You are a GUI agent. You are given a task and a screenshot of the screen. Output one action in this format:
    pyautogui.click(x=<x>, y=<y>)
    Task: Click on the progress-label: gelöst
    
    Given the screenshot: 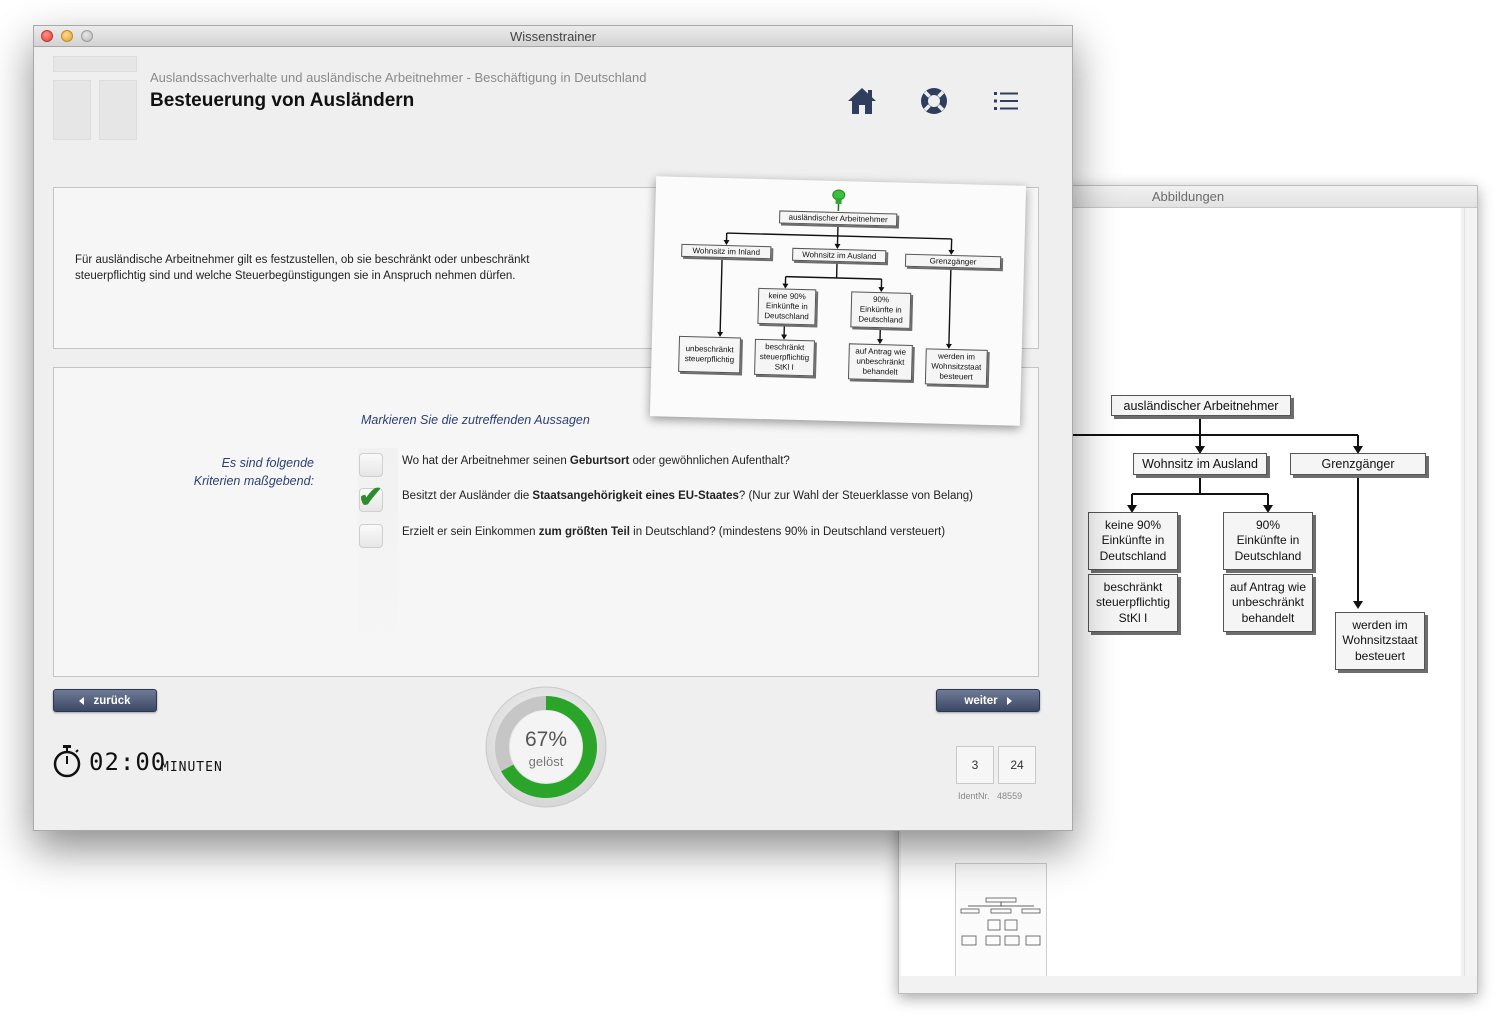 What is the action you would take?
    pyautogui.click(x=546, y=761)
    